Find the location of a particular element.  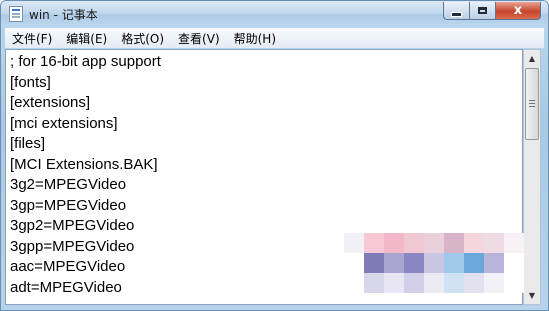

text-line: [mci extensions] is located at coordinates (64, 123).